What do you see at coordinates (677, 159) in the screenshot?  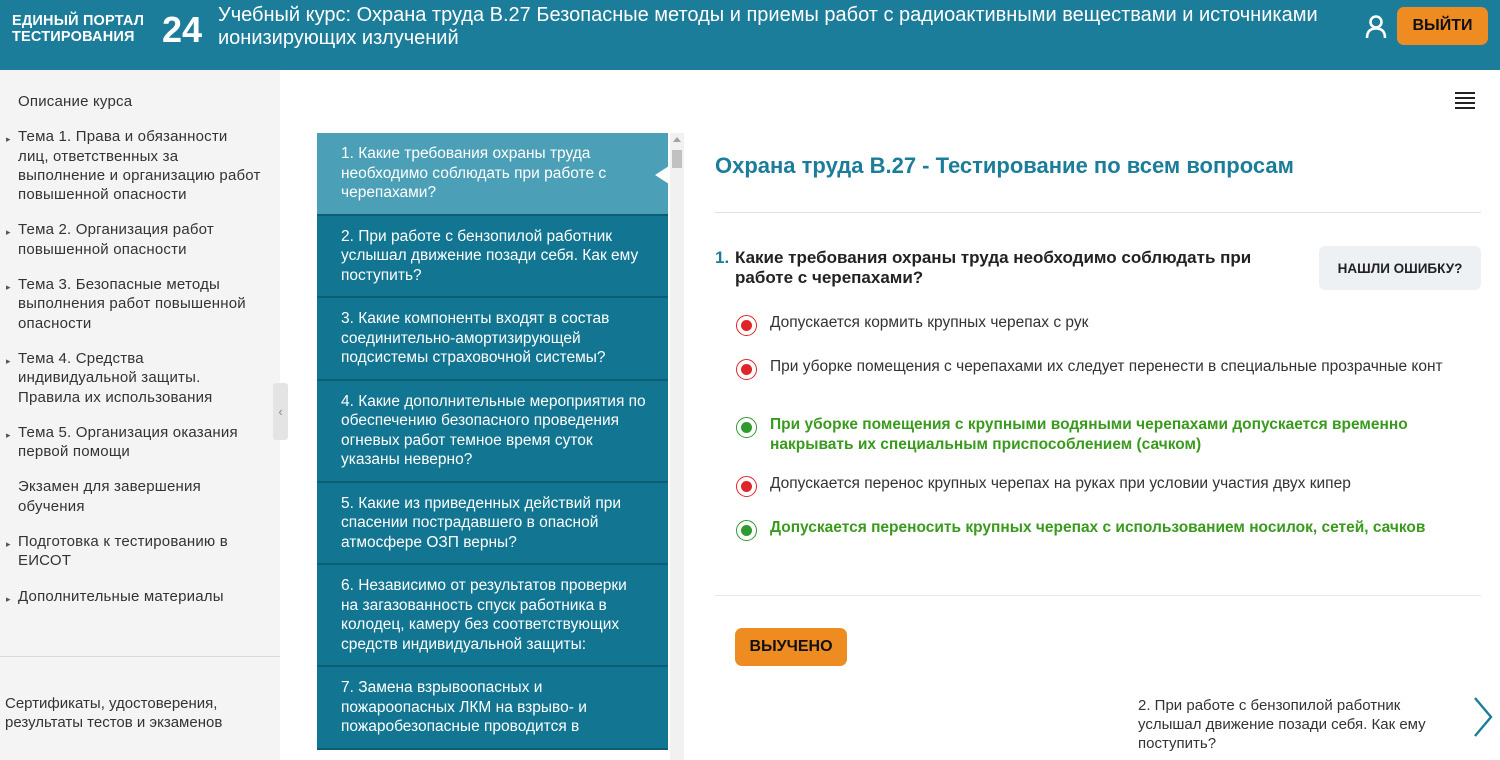 I see `scroll-thumb` at bounding box center [677, 159].